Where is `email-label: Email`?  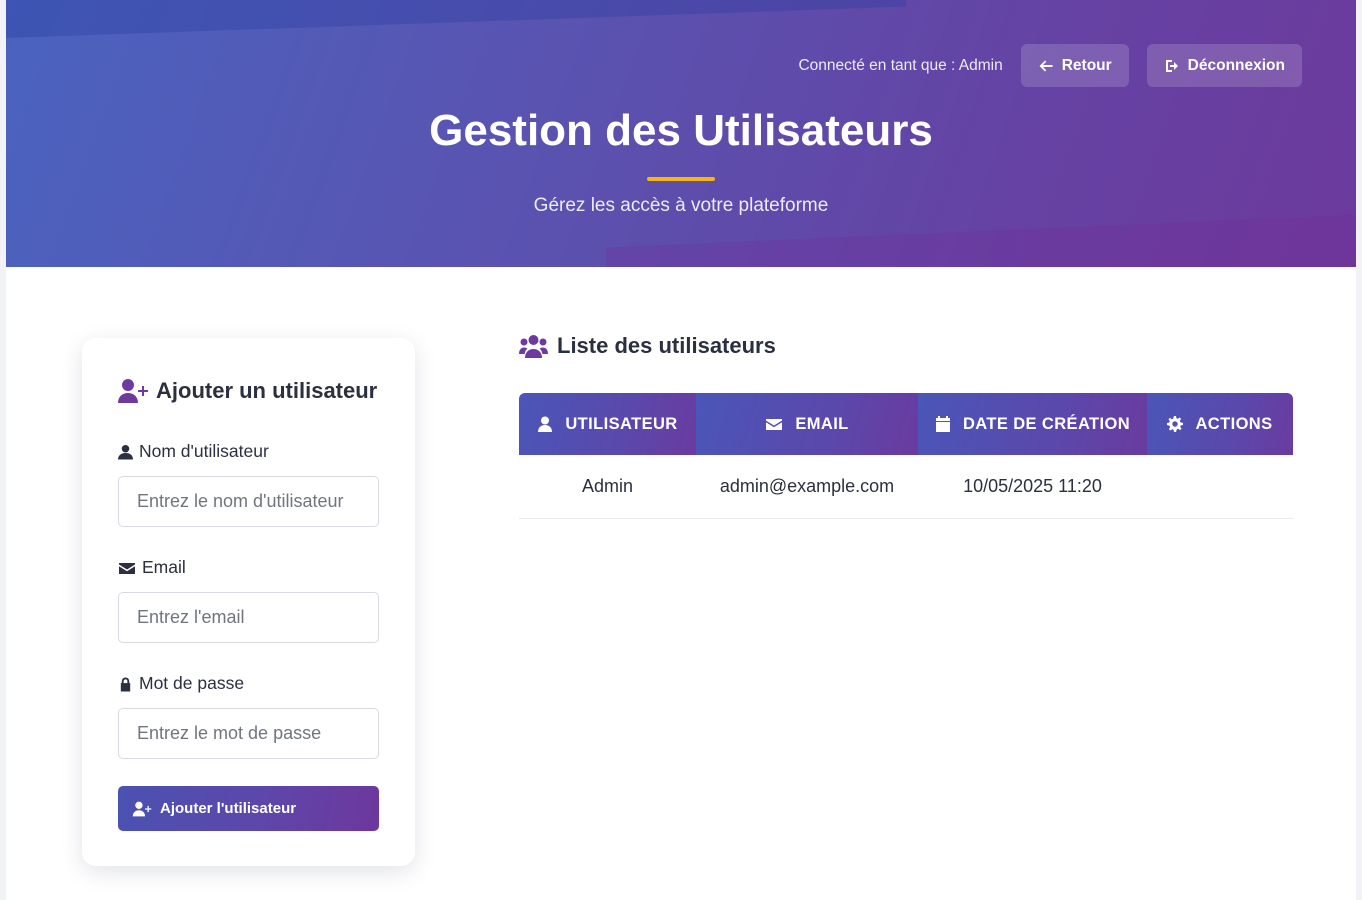
email-label: Email is located at coordinates (152, 567).